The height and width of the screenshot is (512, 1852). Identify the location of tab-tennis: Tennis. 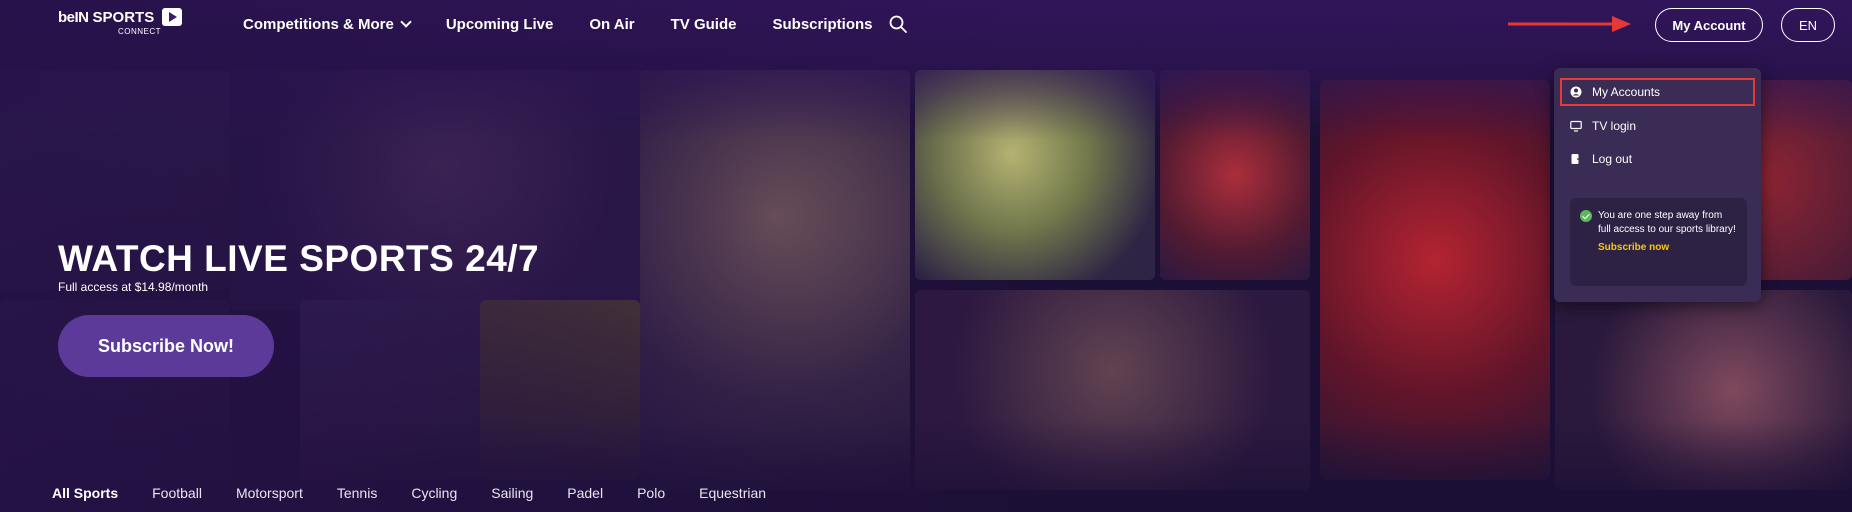
(357, 493).